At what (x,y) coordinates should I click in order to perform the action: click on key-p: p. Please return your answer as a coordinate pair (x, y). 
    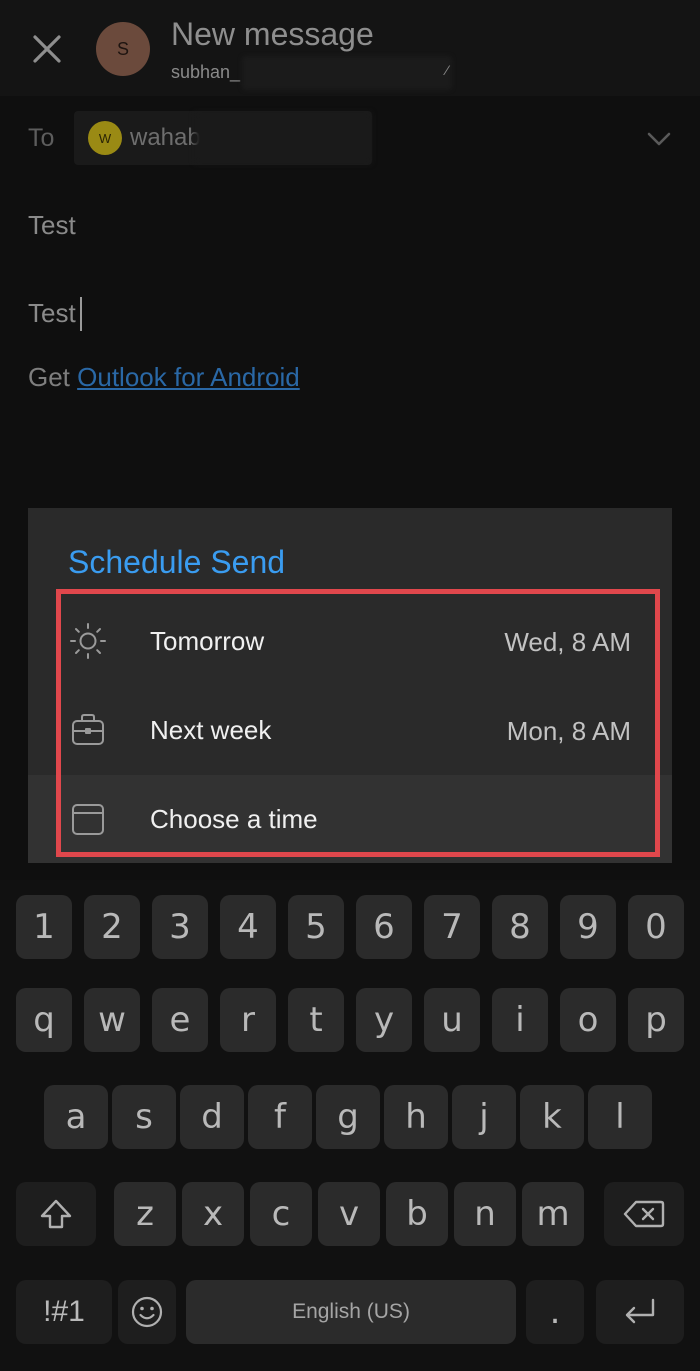
    Looking at the image, I should click on (656, 1020).